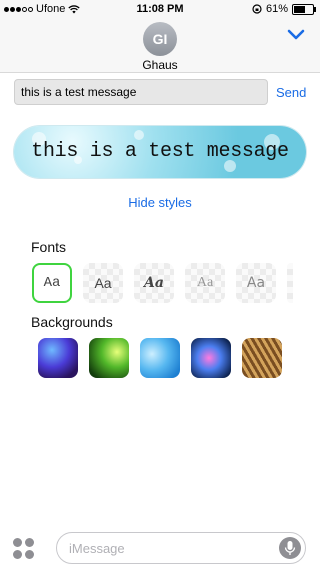 The width and height of the screenshot is (320, 569). What do you see at coordinates (72, 322) in the screenshot?
I see `backgrounds-heading: Backgrounds` at bounding box center [72, 322].